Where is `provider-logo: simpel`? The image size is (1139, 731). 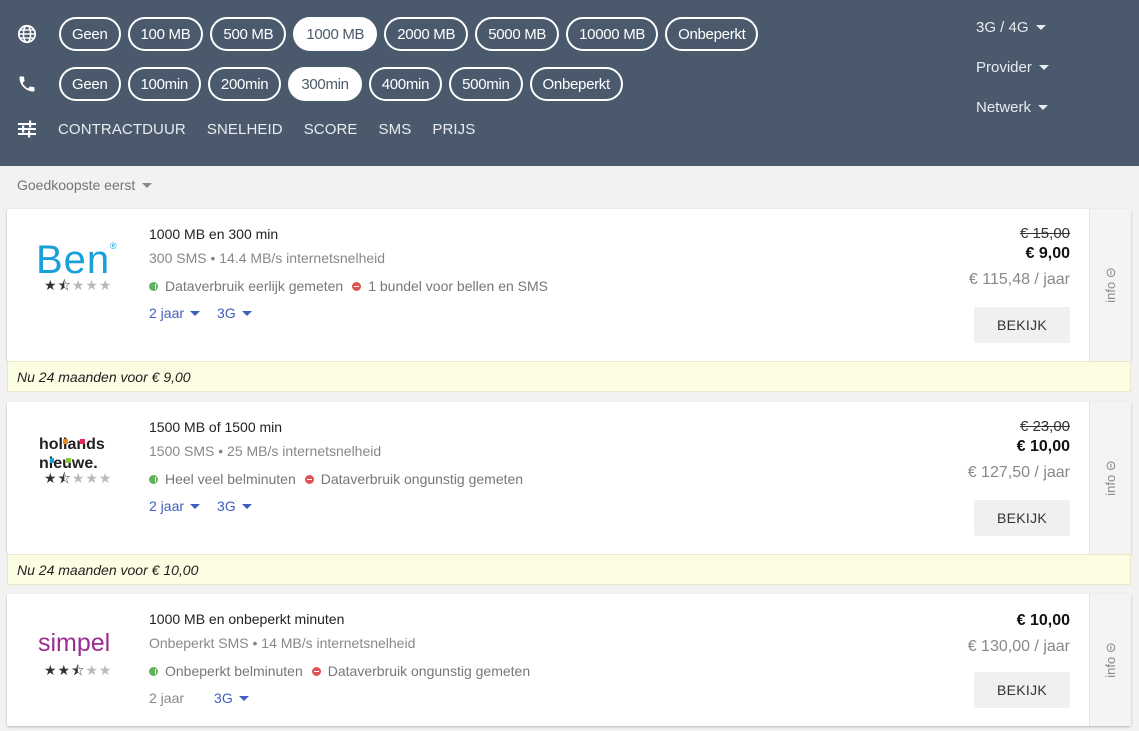 provider-logo: simpel is located at coordinates (74, 643).